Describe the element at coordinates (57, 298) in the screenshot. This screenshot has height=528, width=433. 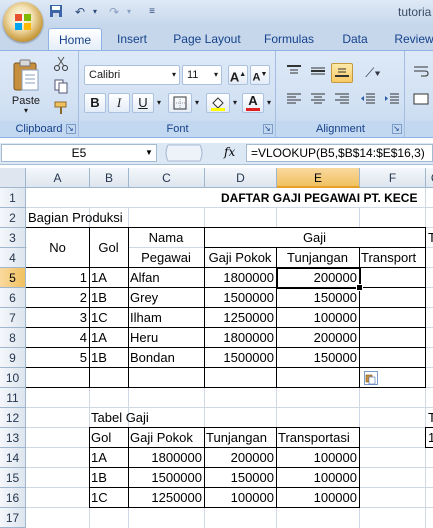
I see `cell-a6: 2` at that location.